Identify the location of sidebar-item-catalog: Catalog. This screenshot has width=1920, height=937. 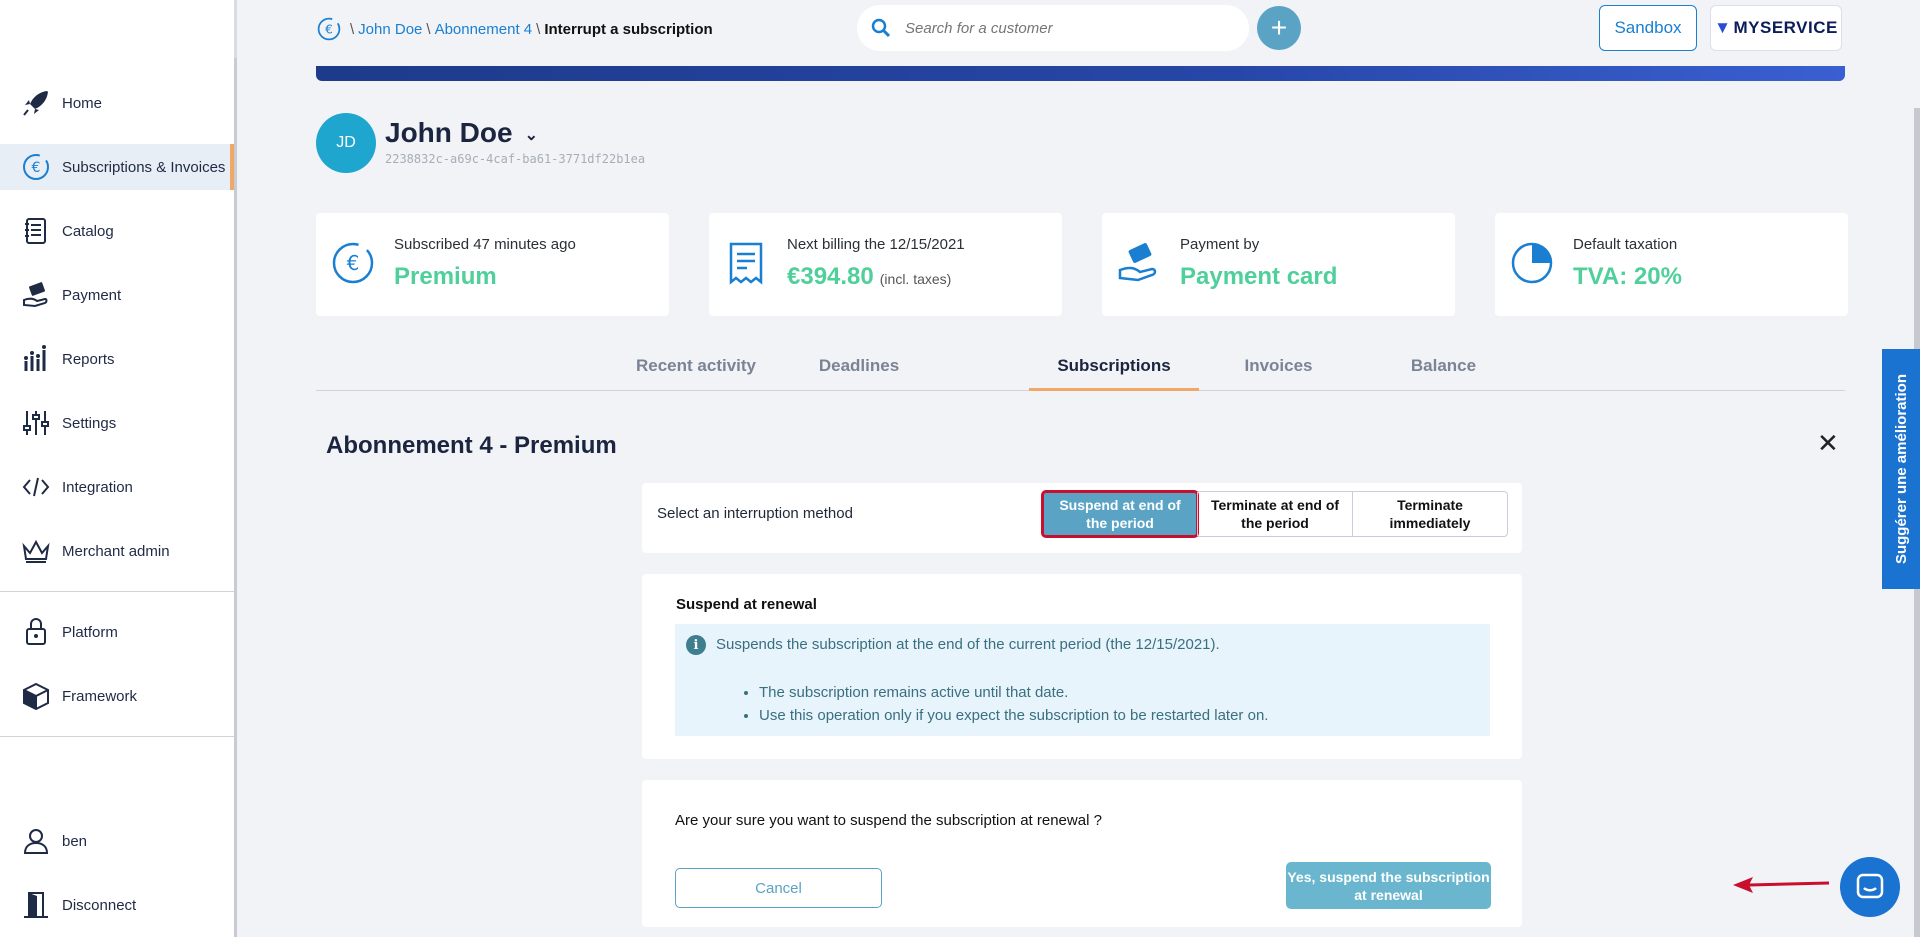
(117, 231).